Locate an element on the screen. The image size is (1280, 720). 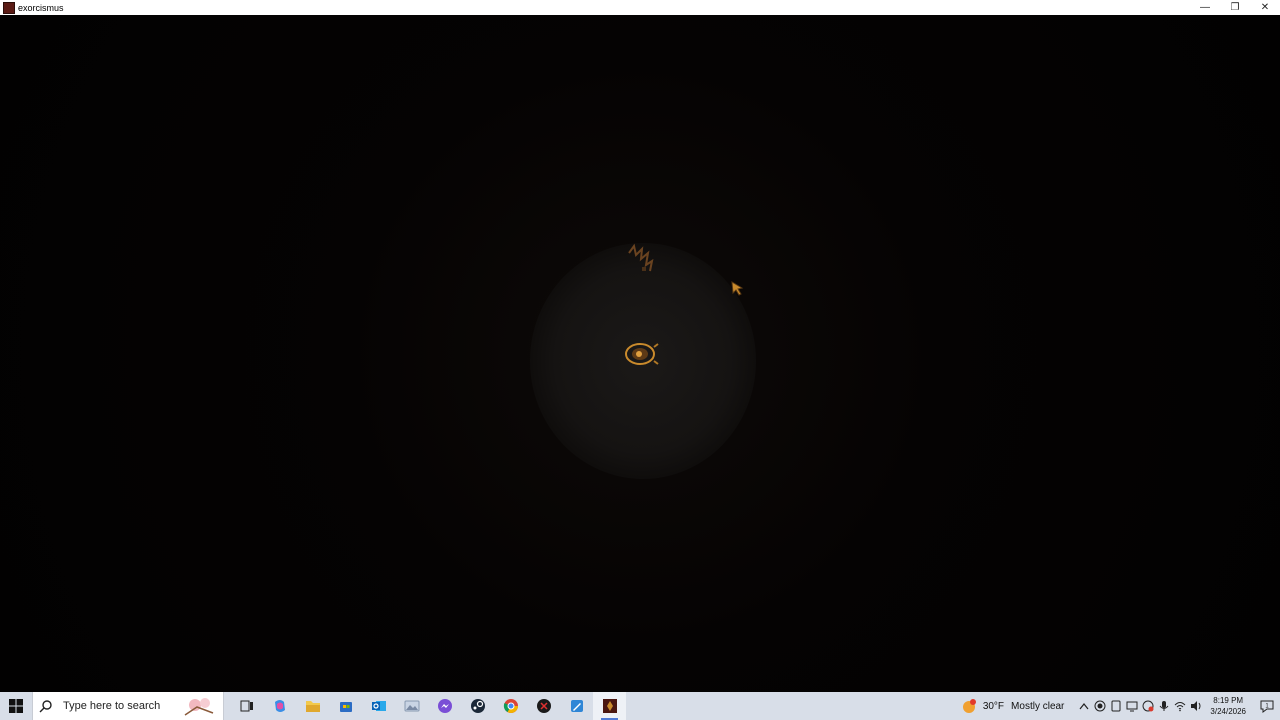
weather-moon-icon is located at coordinates (969, 706).